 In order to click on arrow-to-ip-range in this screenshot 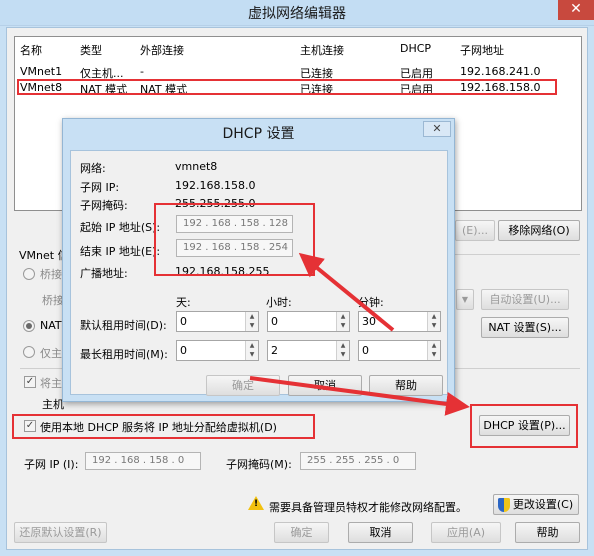, I will do `click(346, 292)`.